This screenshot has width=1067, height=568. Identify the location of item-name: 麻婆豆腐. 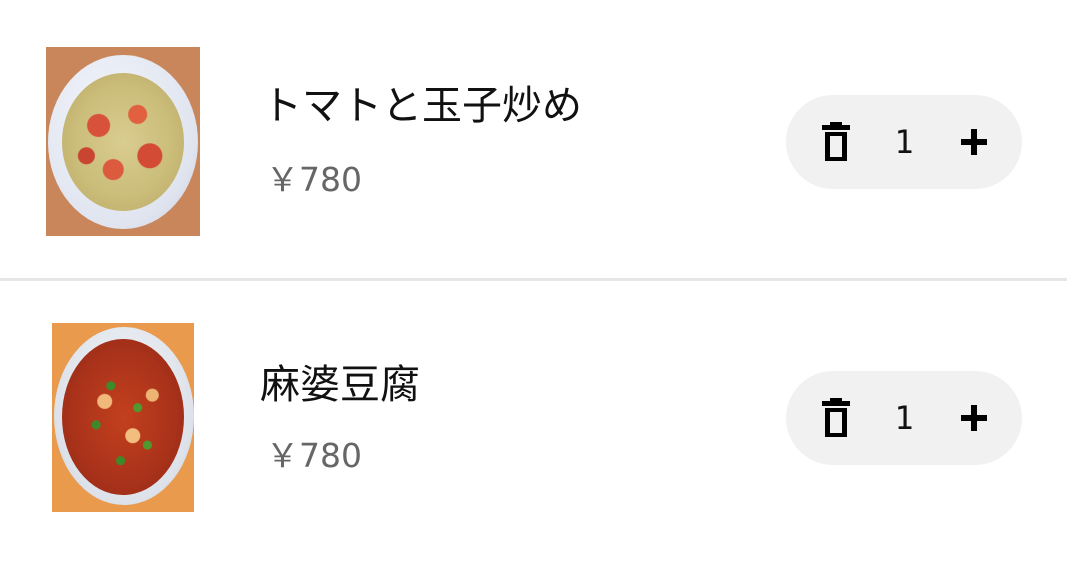
(340, 385).